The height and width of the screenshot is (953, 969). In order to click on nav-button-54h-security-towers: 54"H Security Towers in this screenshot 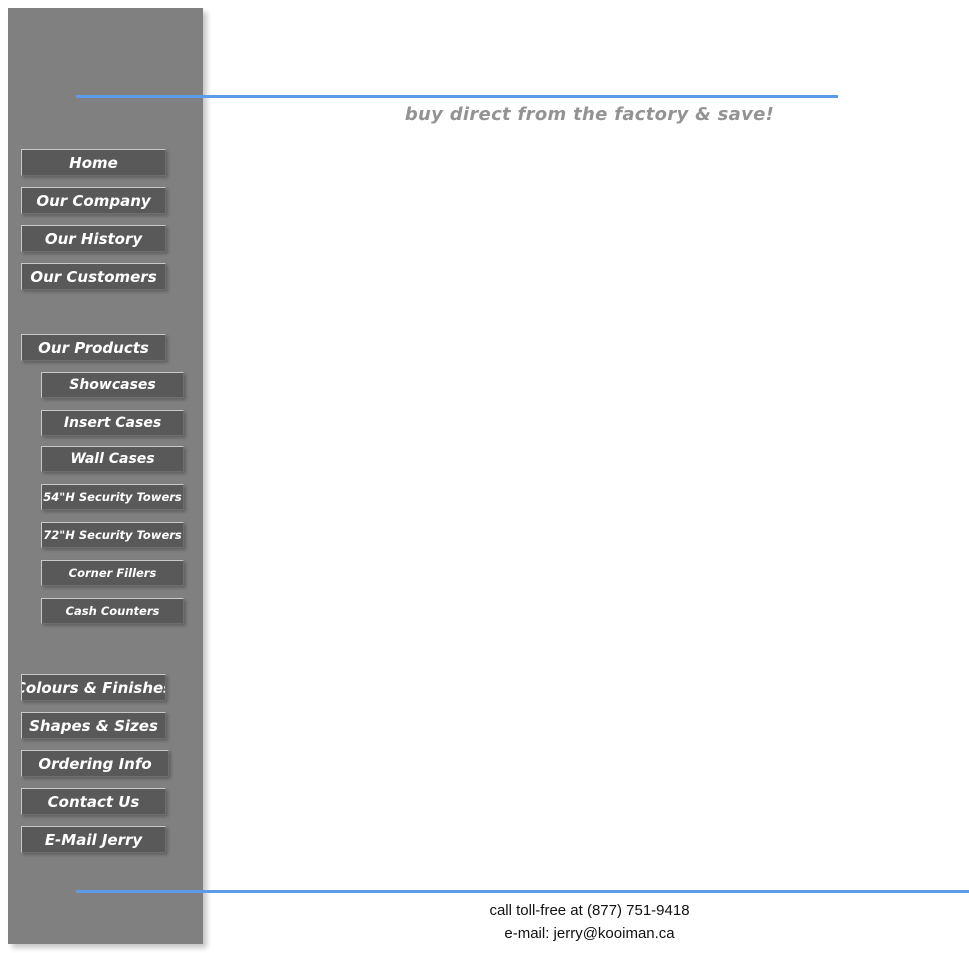, I will do `click(112, 497)`.